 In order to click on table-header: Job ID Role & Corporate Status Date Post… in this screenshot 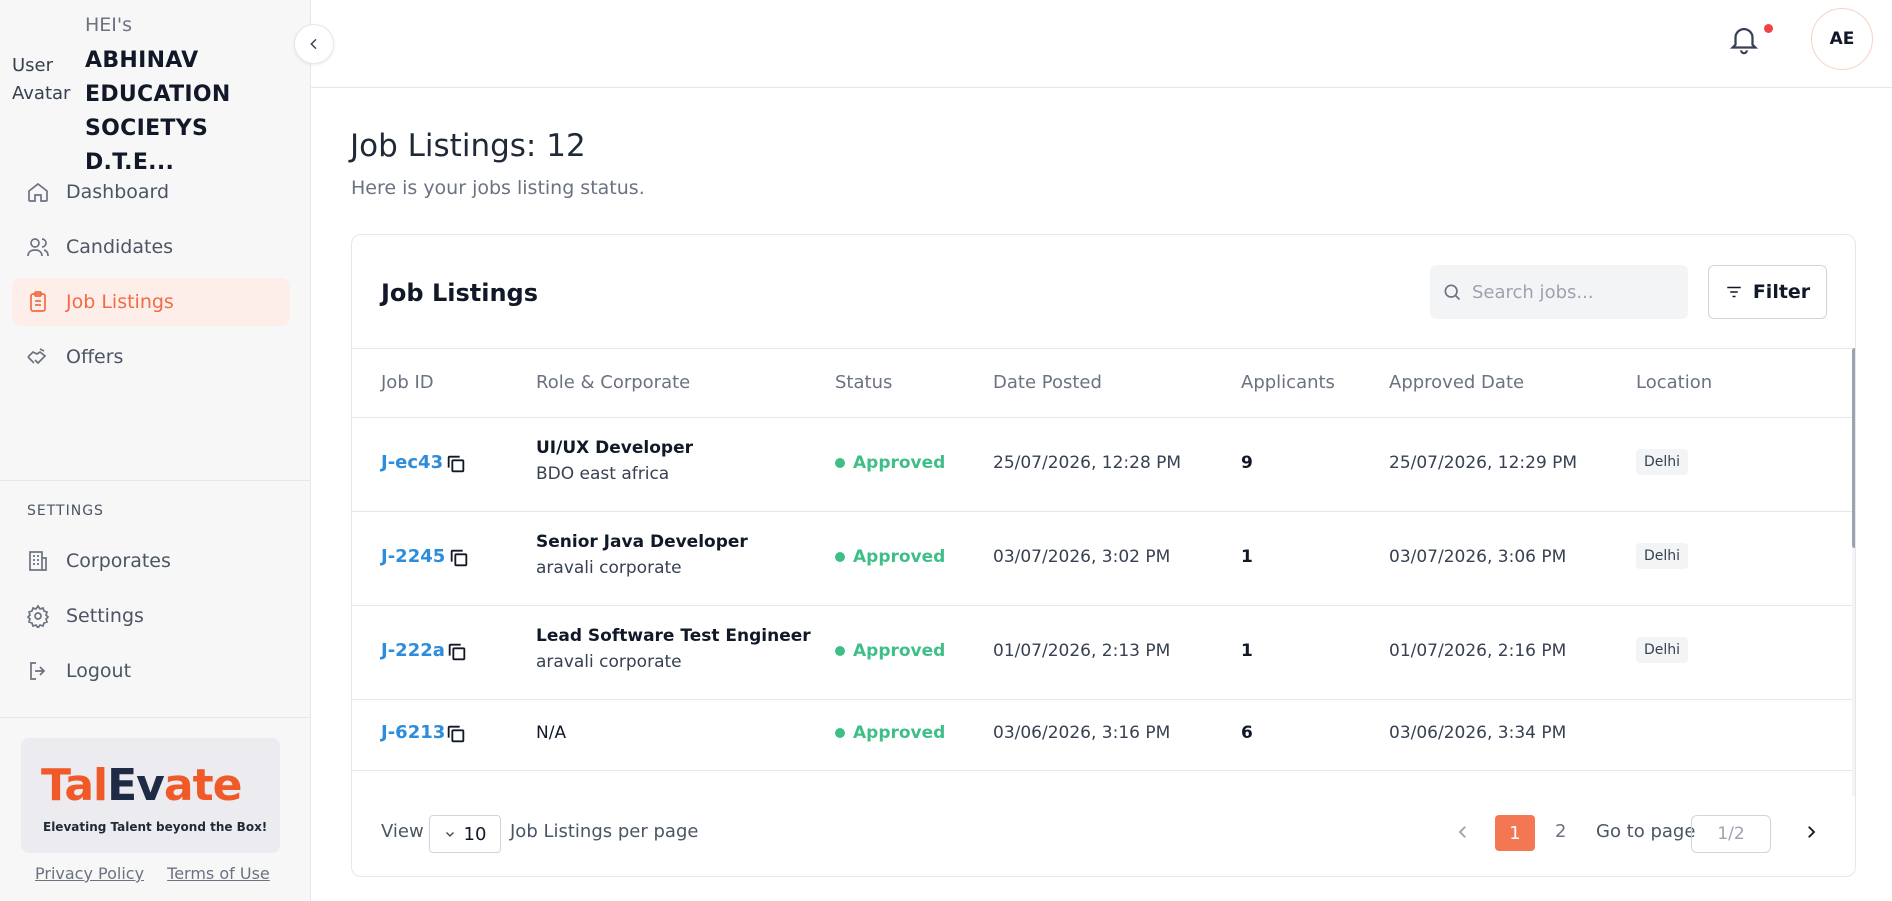, I will do `click(1103, 383)`.